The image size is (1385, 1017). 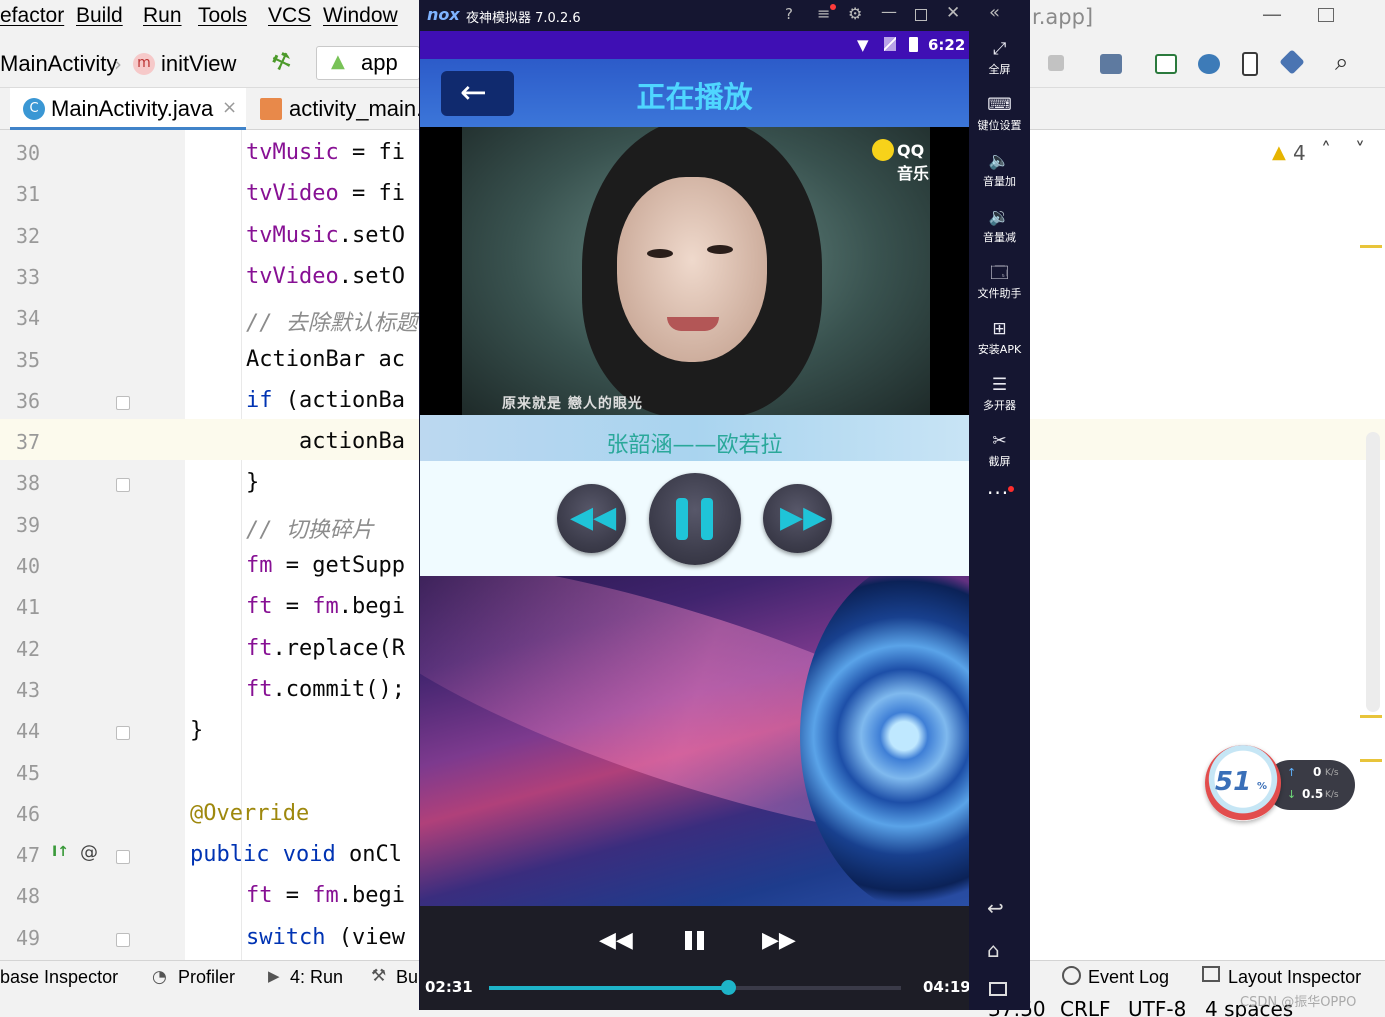 I want to click on warning-count: 4, so click(x=1299, y=153).